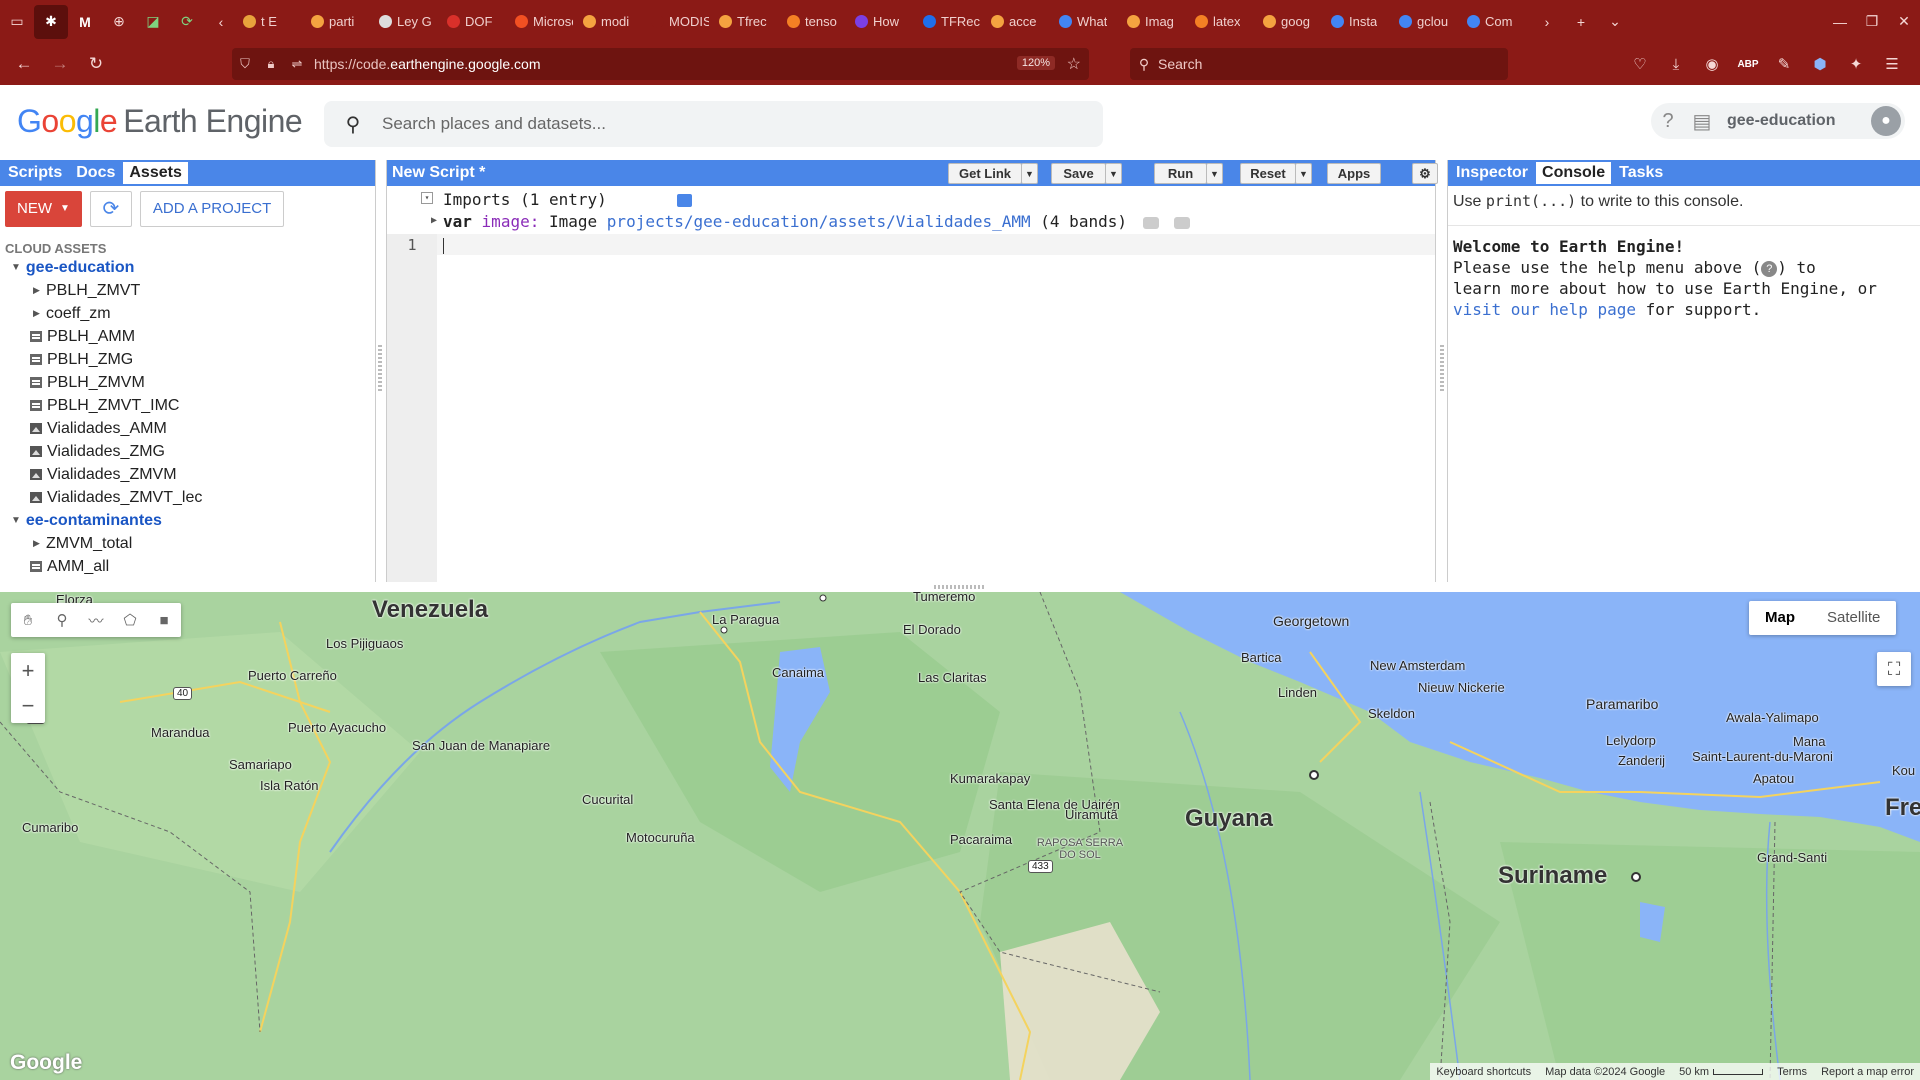 Image resolution: width=1920 pixels, height=1080 pixels. Describe the element at coordinates (1442, 368) in the screenshot. I see `right-splitter` at that location.